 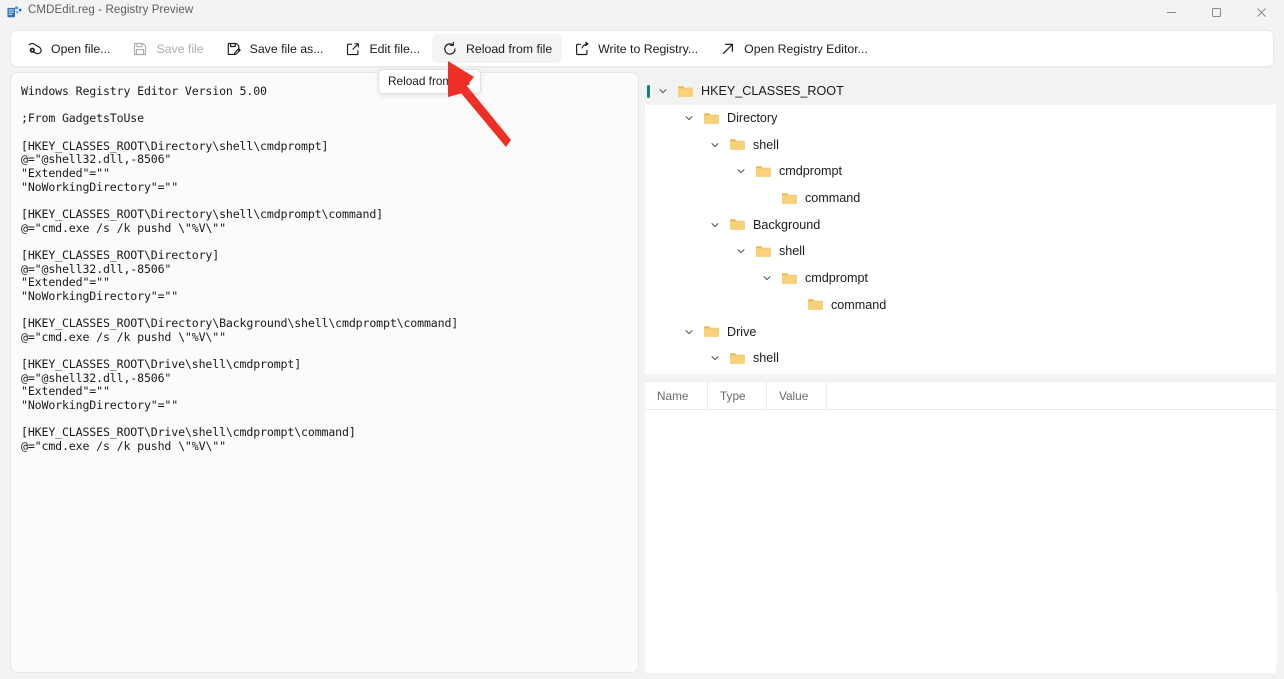 What do you see at coordinates (728, 49) in the screenshot?
I see `open-registry-editor-icon` at bounding box center [728, 49].